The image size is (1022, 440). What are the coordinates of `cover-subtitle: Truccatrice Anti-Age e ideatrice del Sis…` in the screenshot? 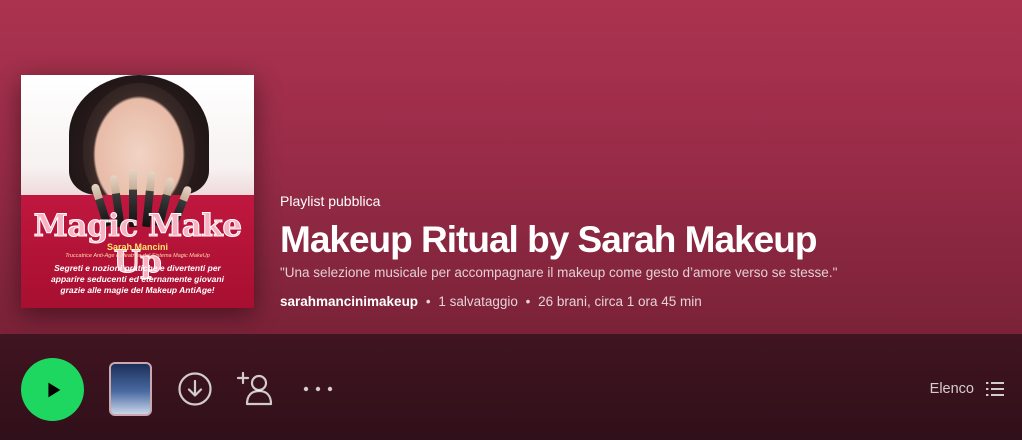 It's located at (137, 256).